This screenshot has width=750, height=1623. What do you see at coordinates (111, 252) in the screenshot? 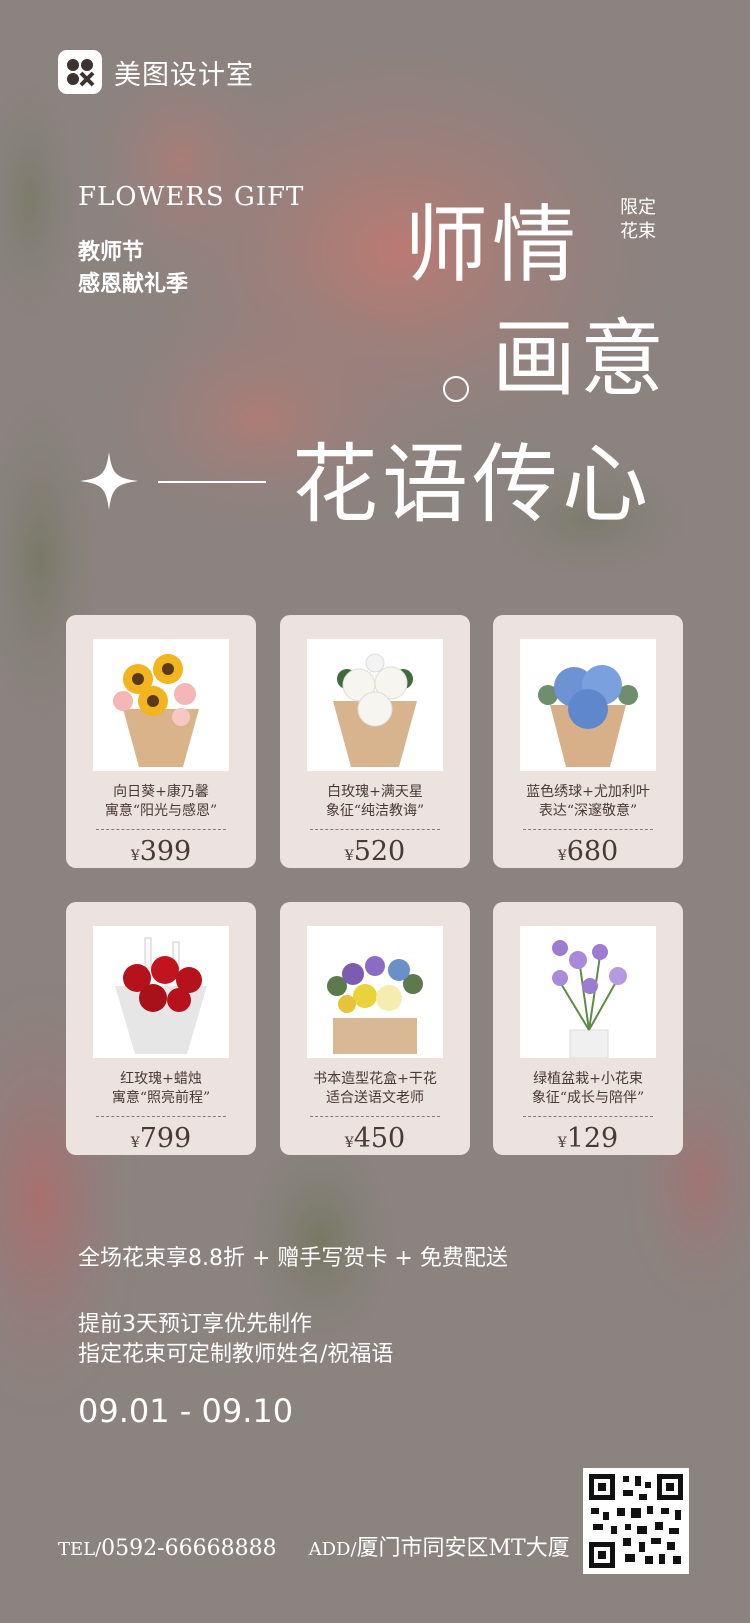
I see `subtitle-line-1: 教师节` at bounding box center [111, 252].